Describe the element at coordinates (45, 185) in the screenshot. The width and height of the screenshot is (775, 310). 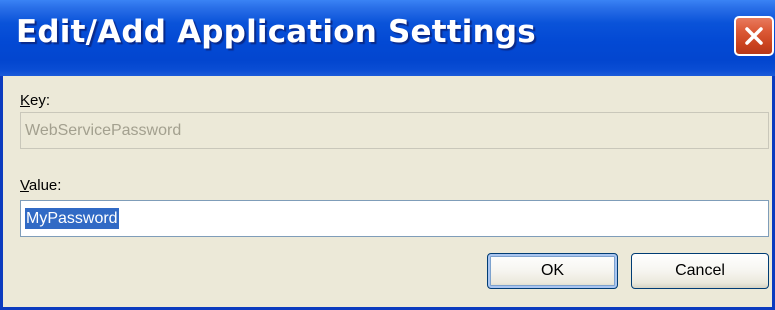
I see `value-label-text: alue:` at that location.